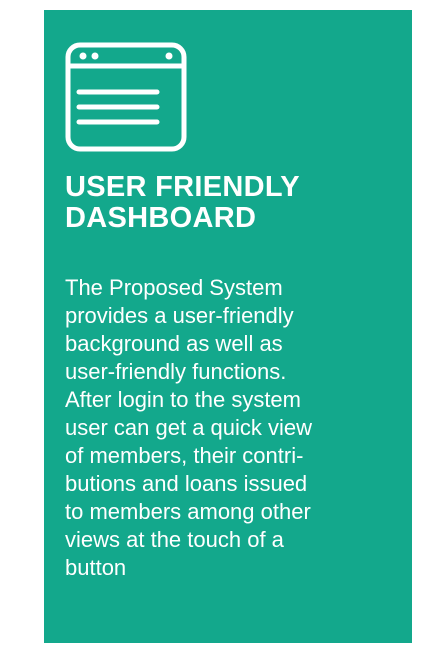 Image resolution: width=427 pixels, height=661 pixels. I want to click on card-title: USER FRIENDLY DASHBOARD, so click(228, 203).